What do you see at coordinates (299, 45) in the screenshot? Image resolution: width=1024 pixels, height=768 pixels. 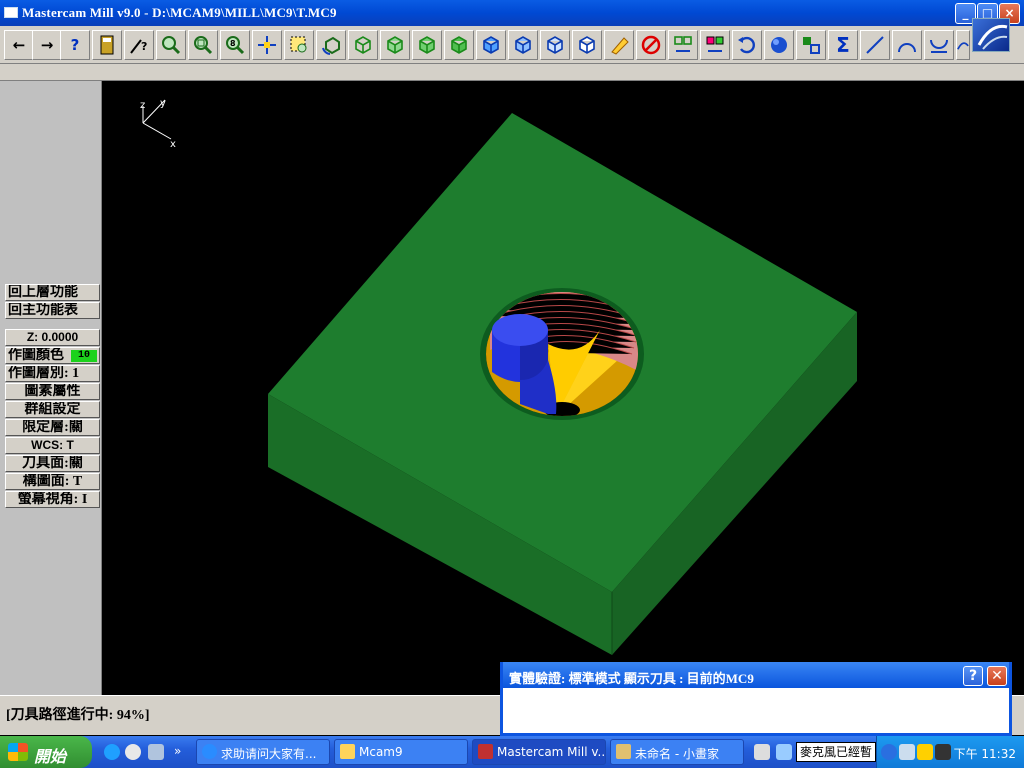 I see `select-window-icon` at bounding box center [299, 45].